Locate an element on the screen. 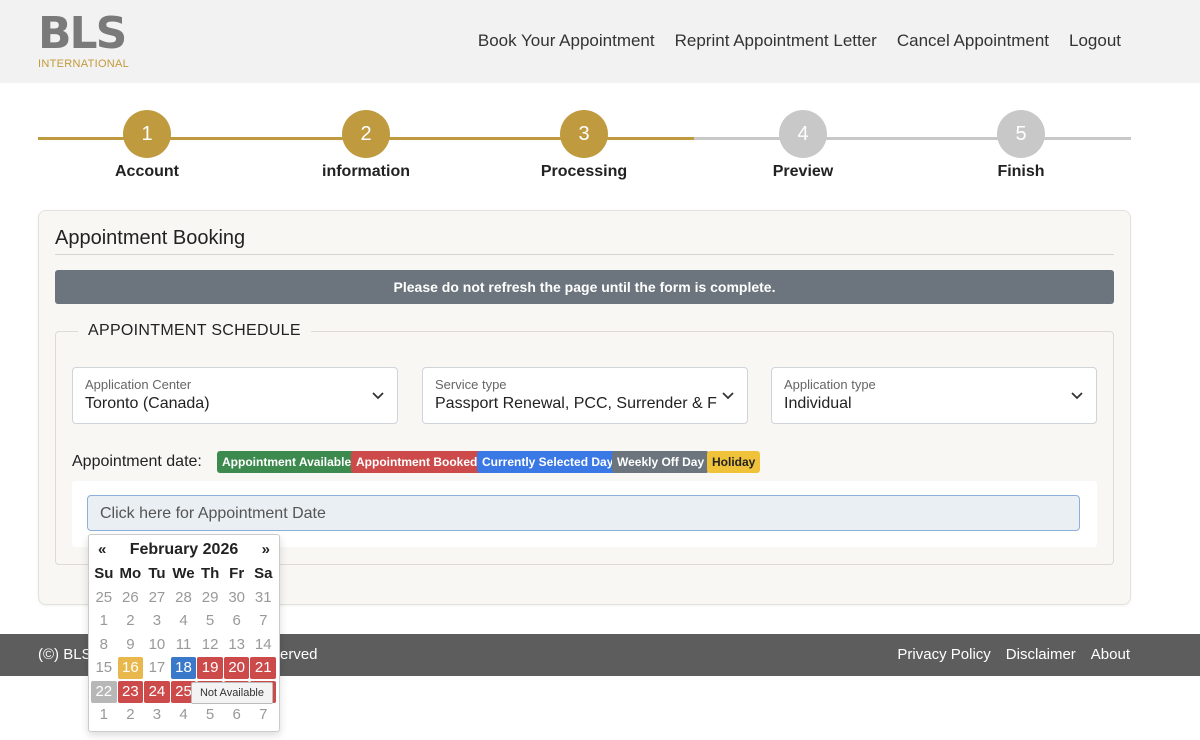 This screenshot has height=740, width=1200. datepicker-day: 25 is located at coordinates (104, 598).